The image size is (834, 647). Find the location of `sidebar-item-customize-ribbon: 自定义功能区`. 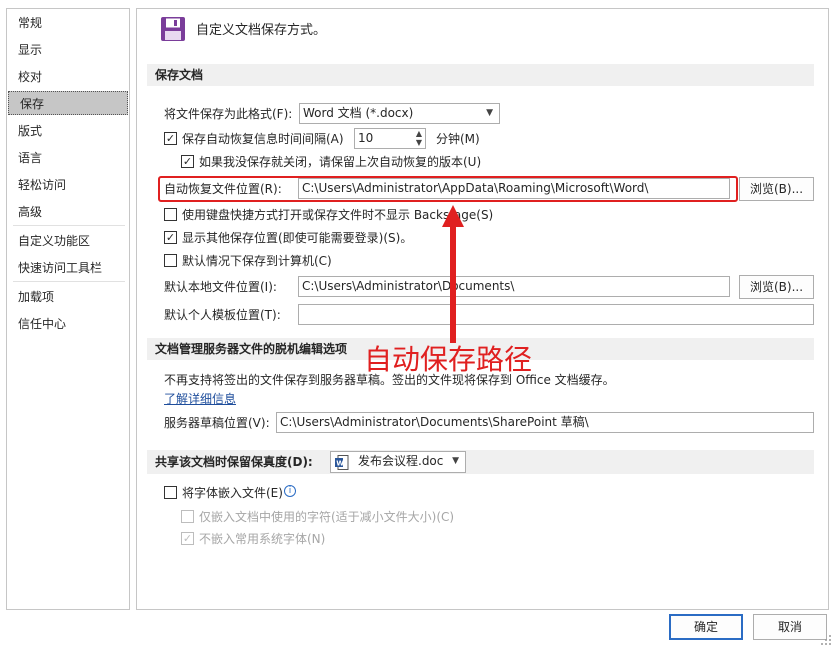

sidebar-item-customize-ribbon: 自定义功能区 is located at coordinates (68, 241).